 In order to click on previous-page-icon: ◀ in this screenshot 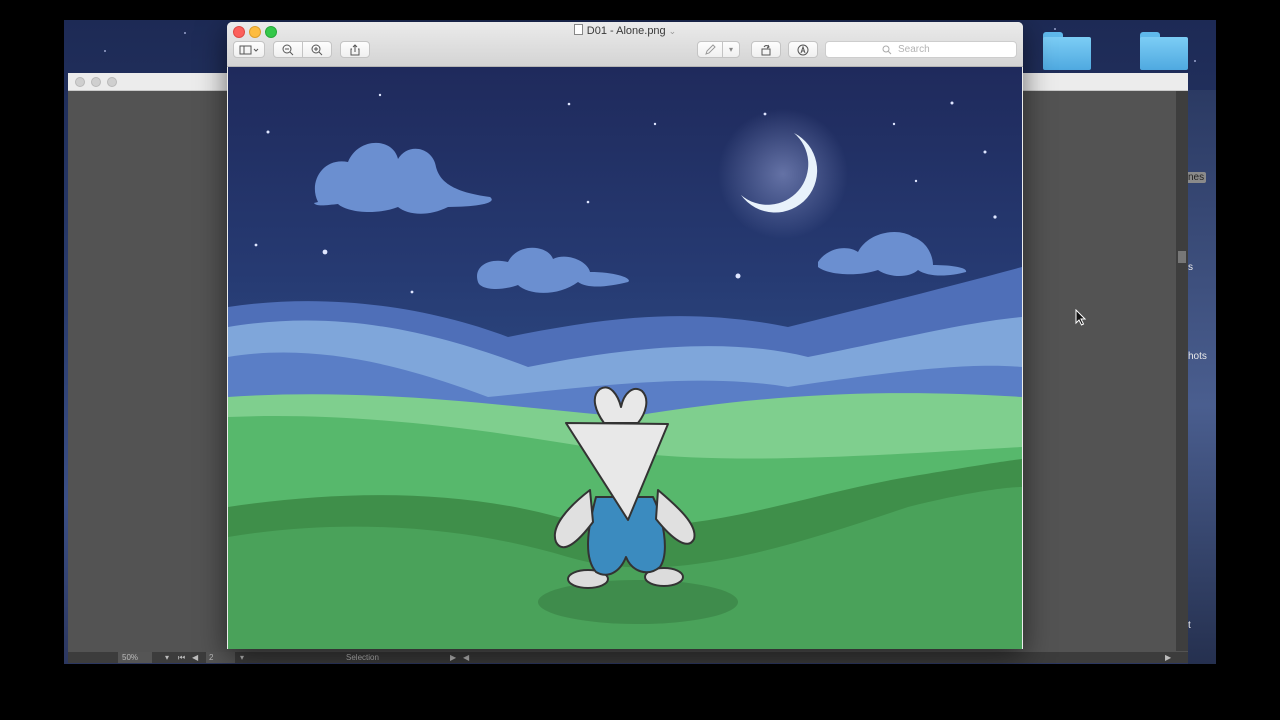, I will do `click(195, 657)`.